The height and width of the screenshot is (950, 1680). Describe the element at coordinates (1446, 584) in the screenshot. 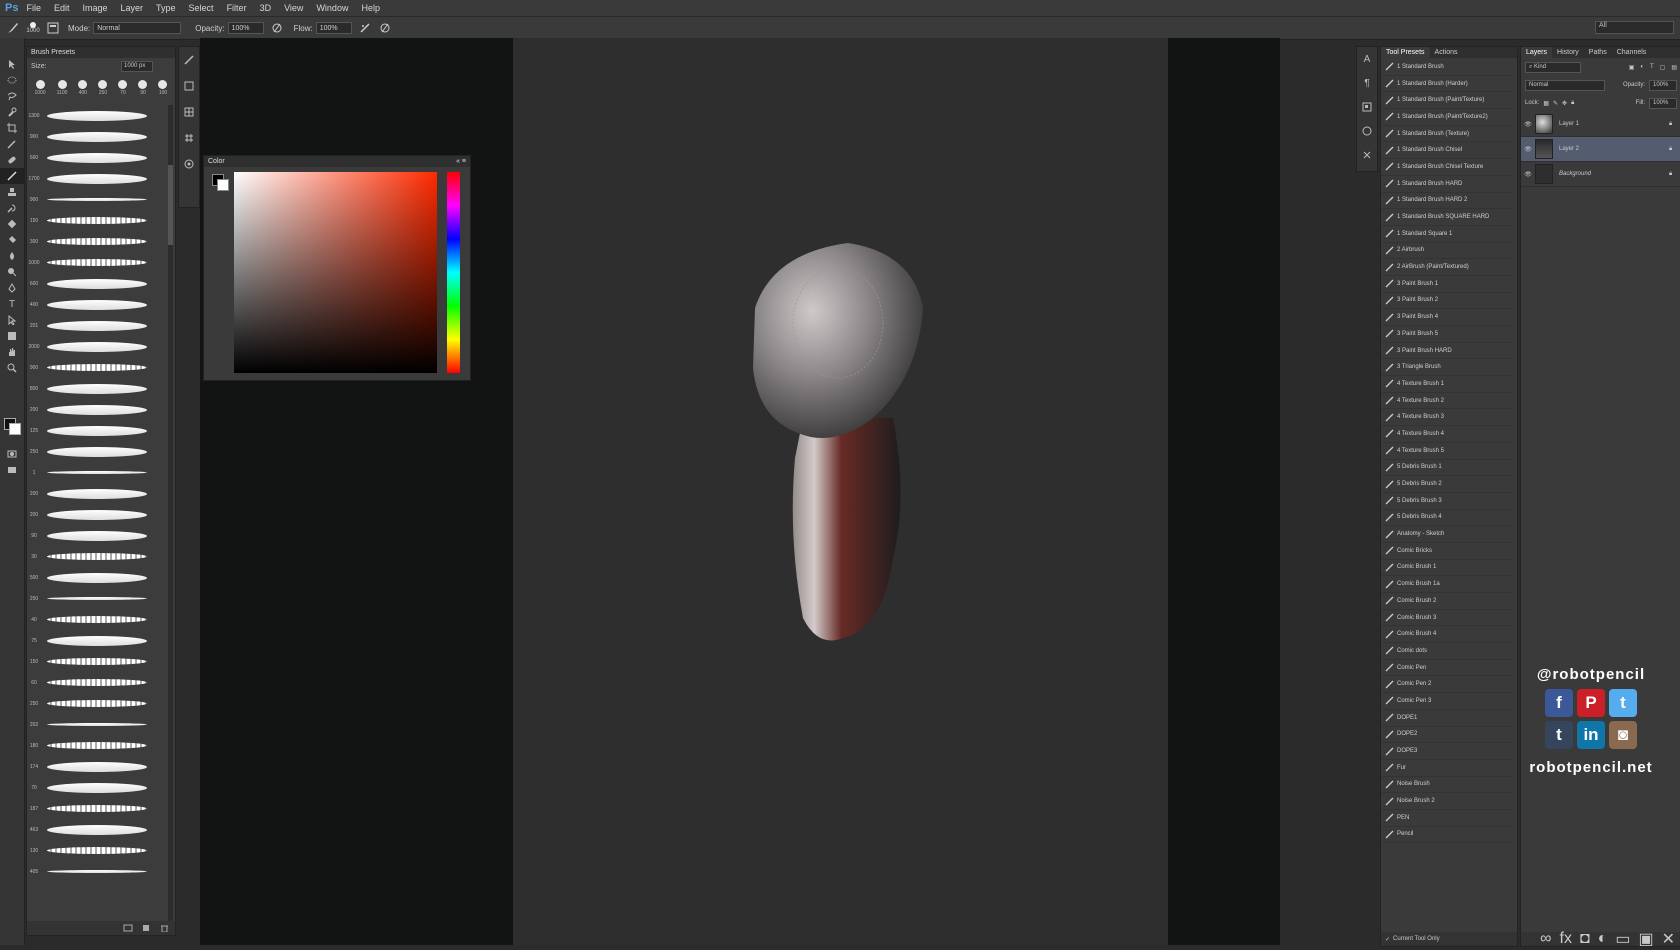

I see `tool-preset-item: Comic Brush 1a` at that location.